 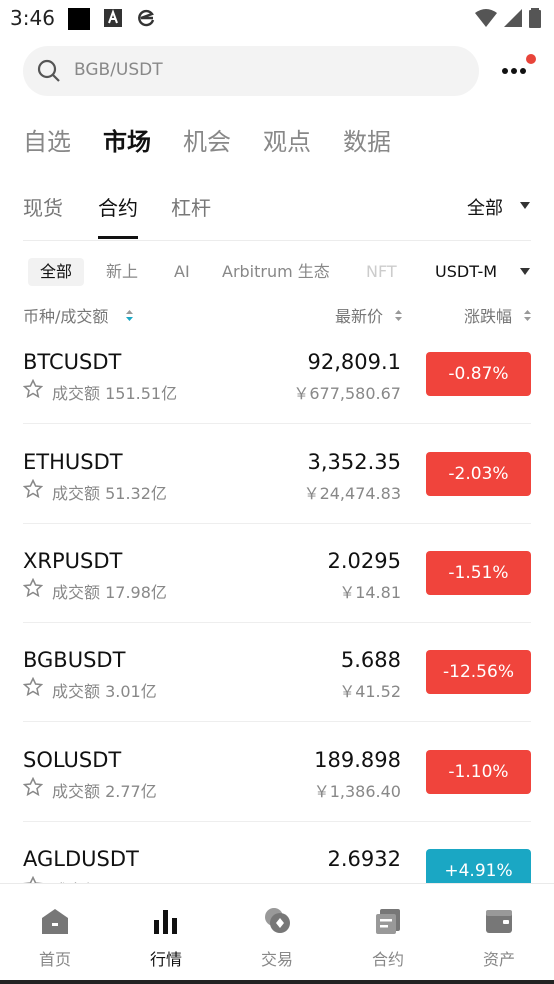 I want to click on row-cny-price: ￥41.52, so click(x=370, y=691).